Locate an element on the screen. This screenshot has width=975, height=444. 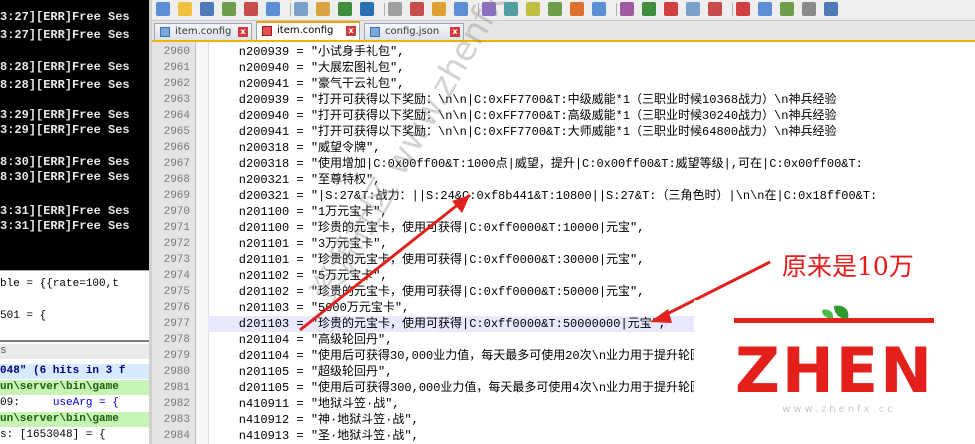
results-match-line: 09: useArg = { is located at coordinates (74, 403).